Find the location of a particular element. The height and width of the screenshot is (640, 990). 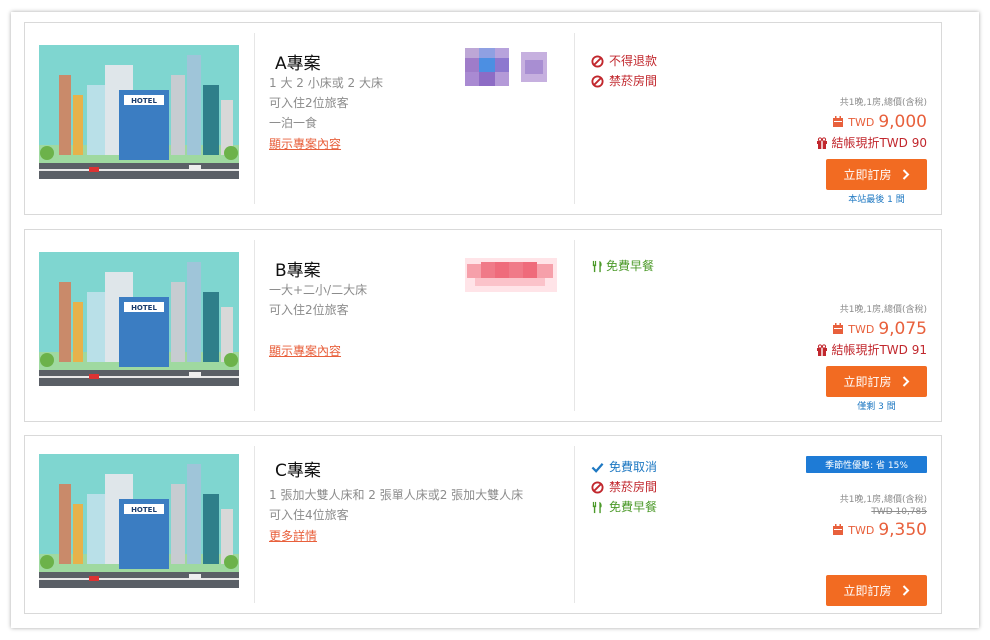

cashback-label: 結帳現折TWD 90 is located at coordinates (879, 143).